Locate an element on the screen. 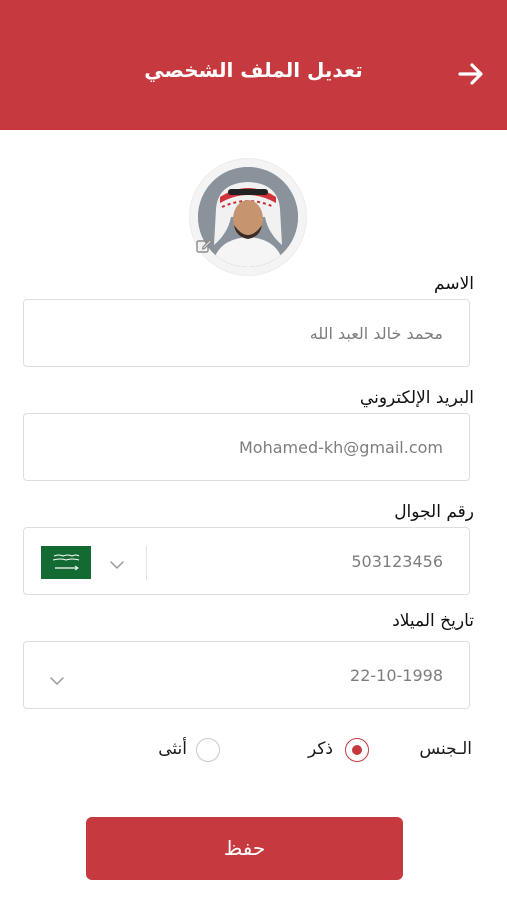 The height and width of the screenshot is (900, 507). phone-field: 503123456 is located at coordinates (246, 561).